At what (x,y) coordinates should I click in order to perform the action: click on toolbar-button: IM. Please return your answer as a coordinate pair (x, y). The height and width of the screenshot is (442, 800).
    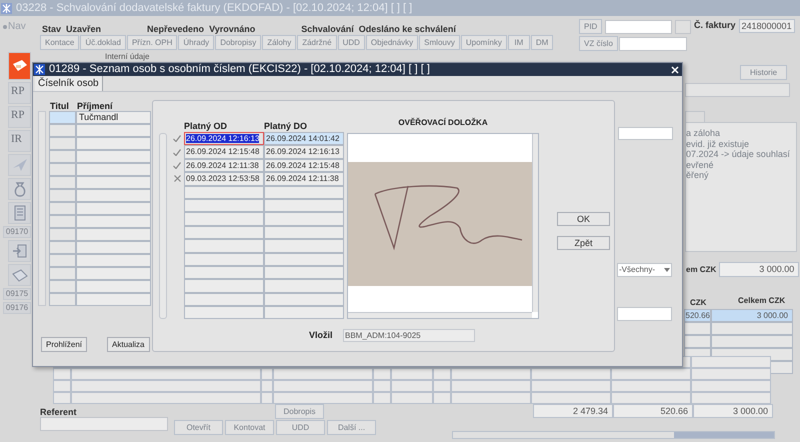
    Looking at the image, I should click on (519, 42).